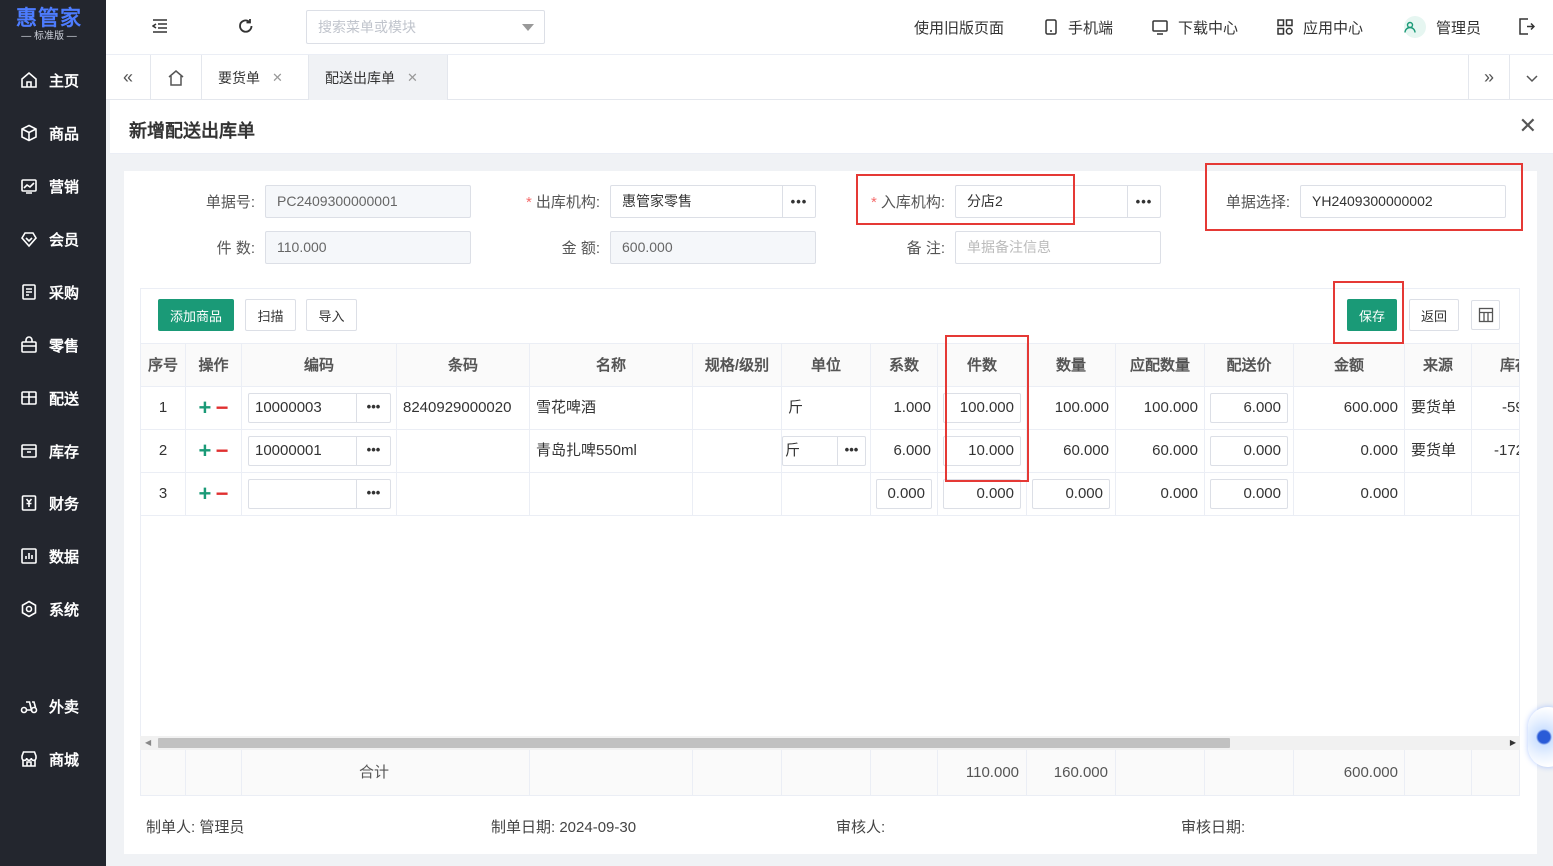  I want to click on code-input: 10000001 •••, so click(319, 451).